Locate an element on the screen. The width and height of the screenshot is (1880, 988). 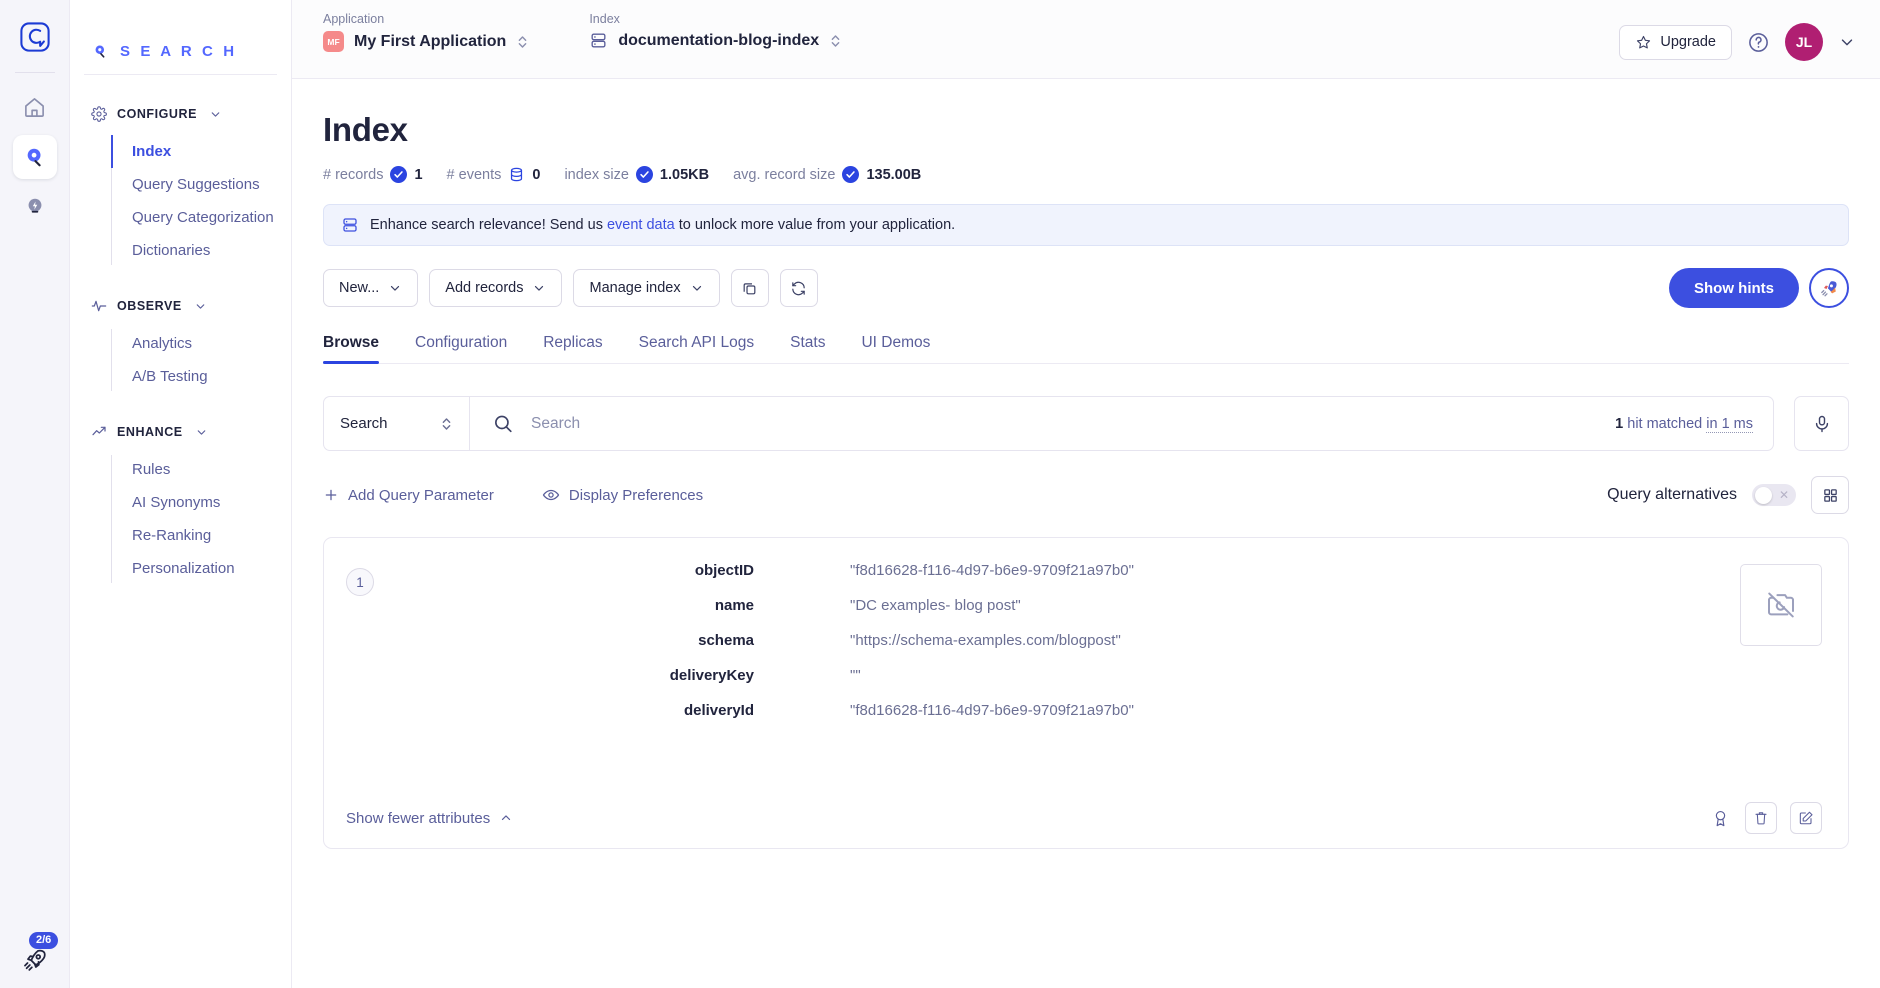
sidebar-item-query-suggestions: Query Suggestions is located at coordinates (201, 184).